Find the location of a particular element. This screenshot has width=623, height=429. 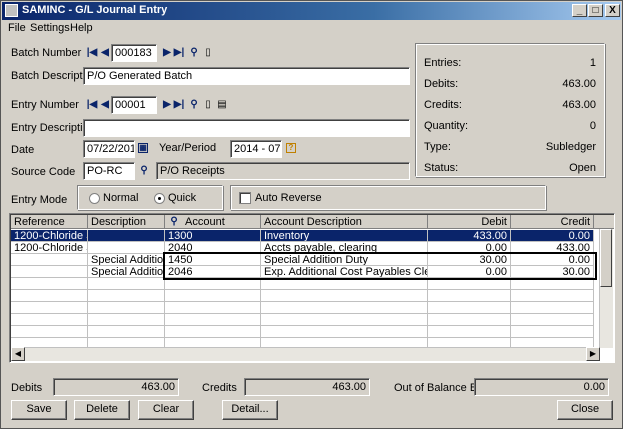

clear-button: Clear is located at coordinates (166, 410).